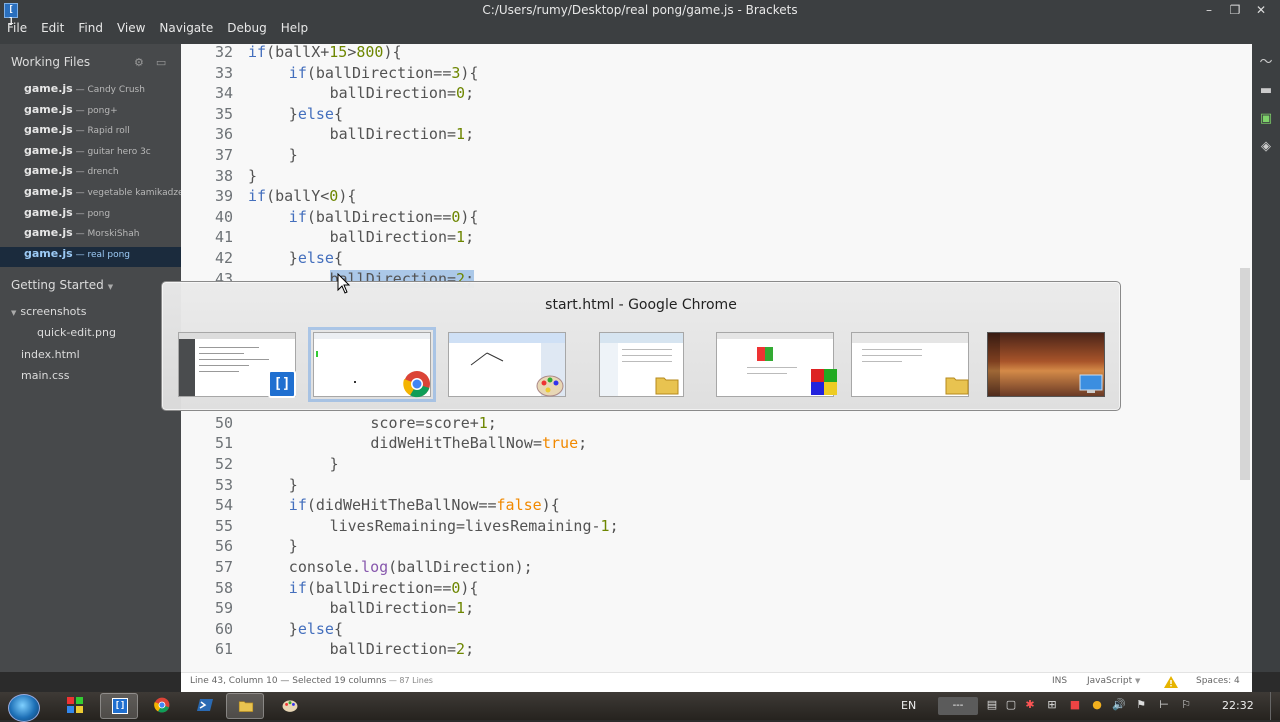 The image size is (1280, 722). What do you see at coordinates (716, 53) in the screenshot?
I see `code-line: 32 if(ballX+15>800){` at bounding box center [716, 53].